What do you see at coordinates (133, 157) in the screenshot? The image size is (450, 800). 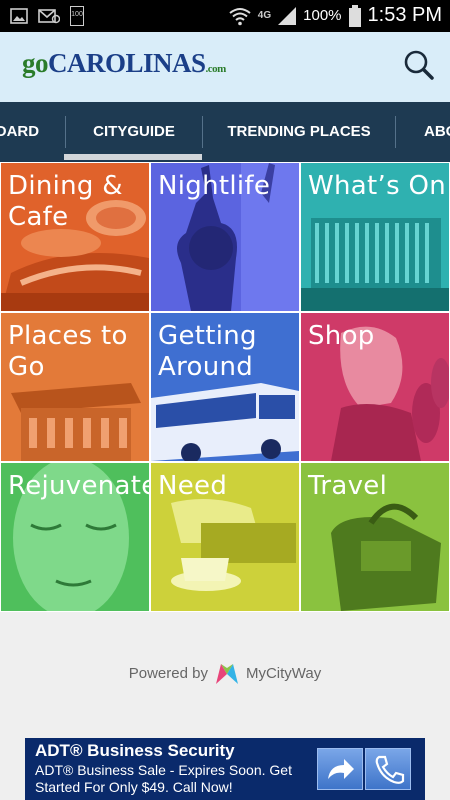 I see `active-tab-indicator` at bounding box center [133, 157].